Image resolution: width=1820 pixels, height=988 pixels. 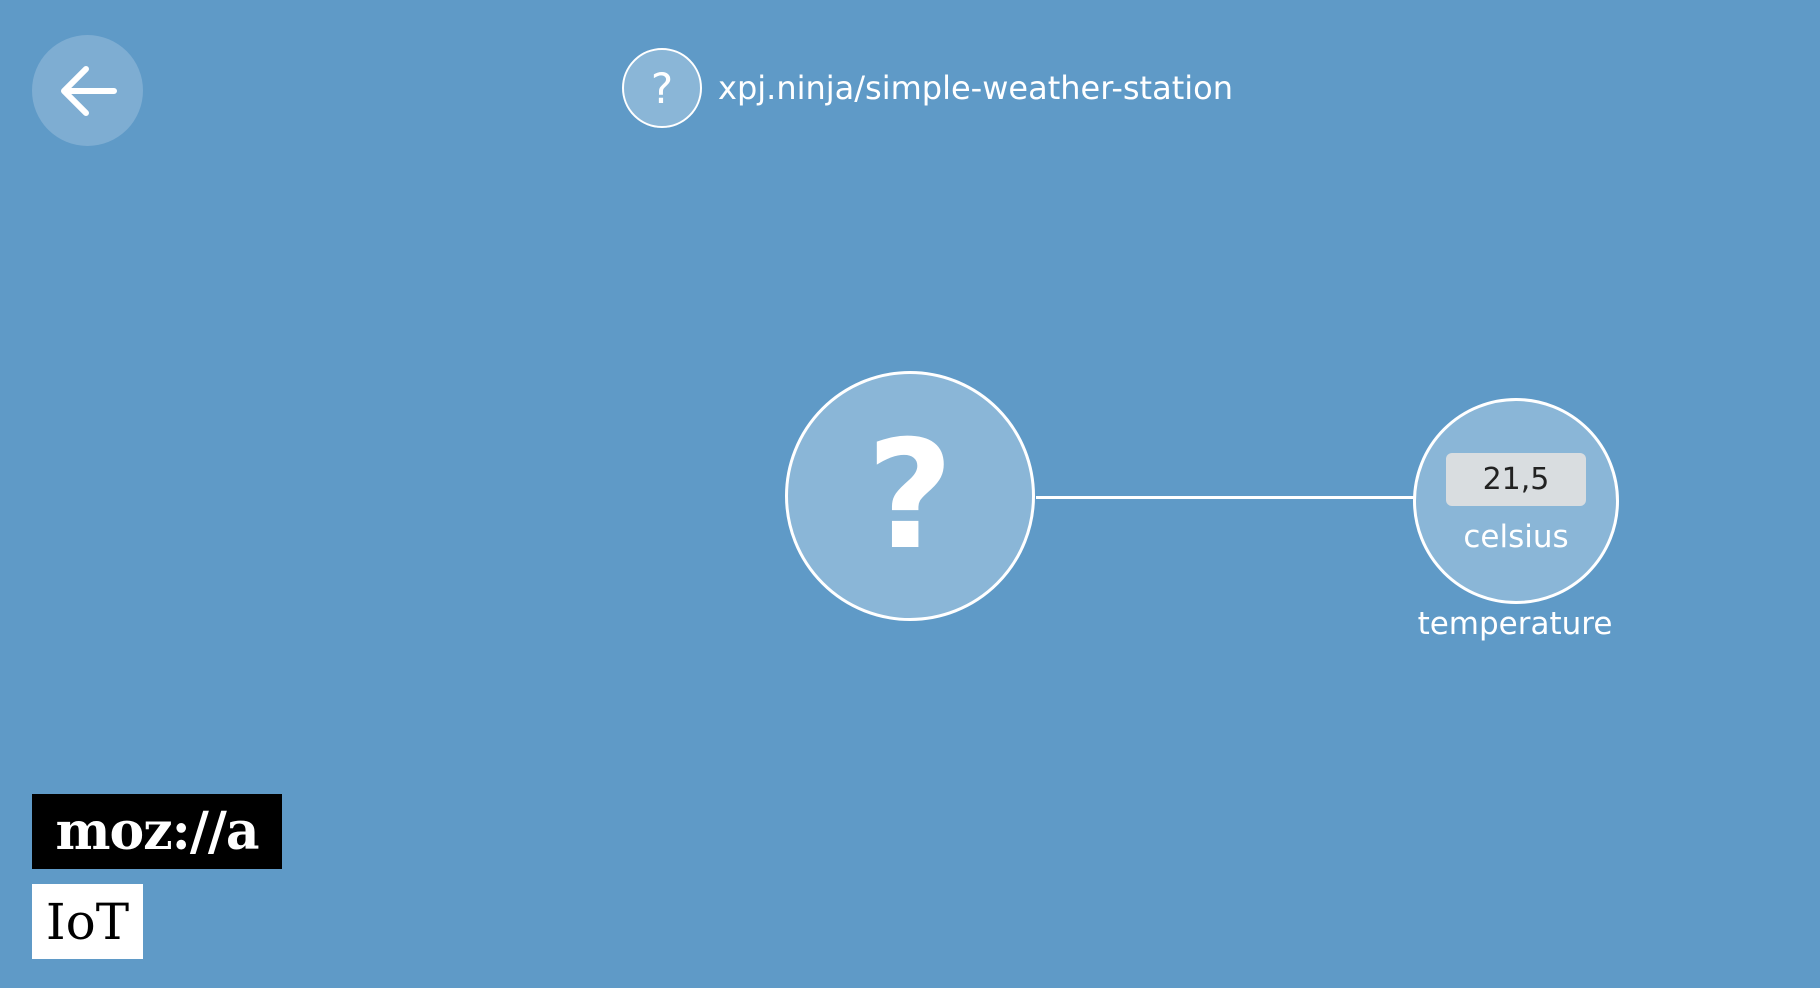 I want to click on back-button, so click(x=87, y=90).